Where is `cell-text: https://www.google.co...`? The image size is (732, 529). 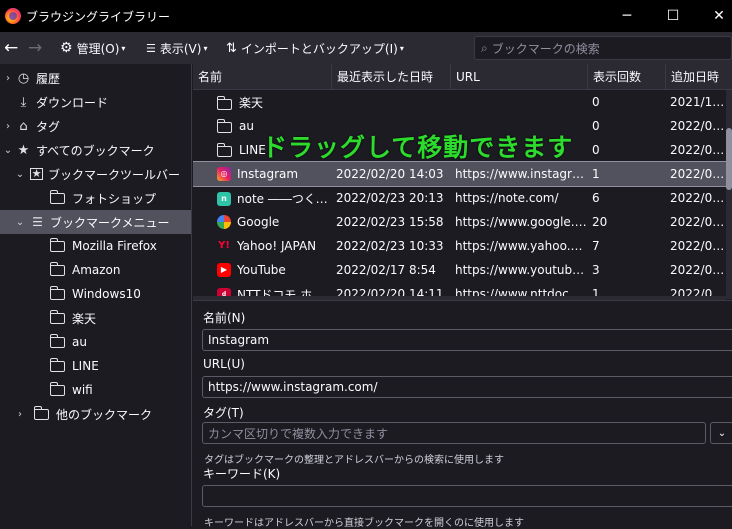 cell-text: https://www.google.co... is located at coordinates (521, 222).